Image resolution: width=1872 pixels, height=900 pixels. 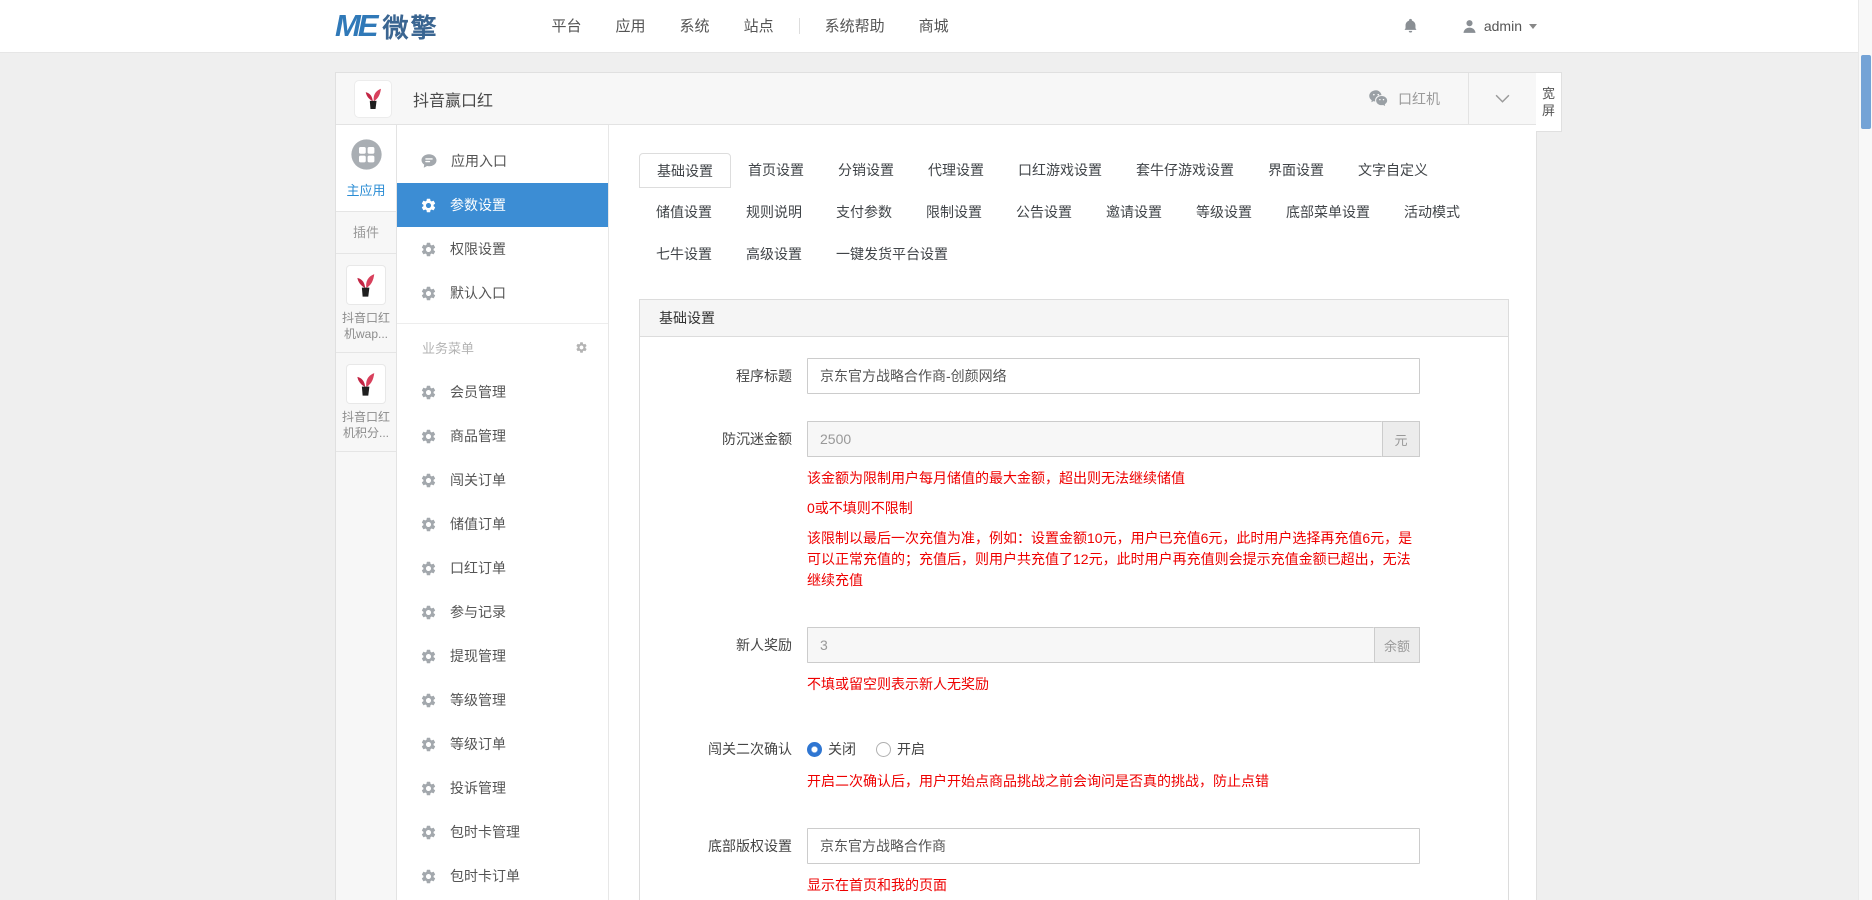 I want to click on widescreen-toggle: 宽屏, so click(x=1549, y=102).